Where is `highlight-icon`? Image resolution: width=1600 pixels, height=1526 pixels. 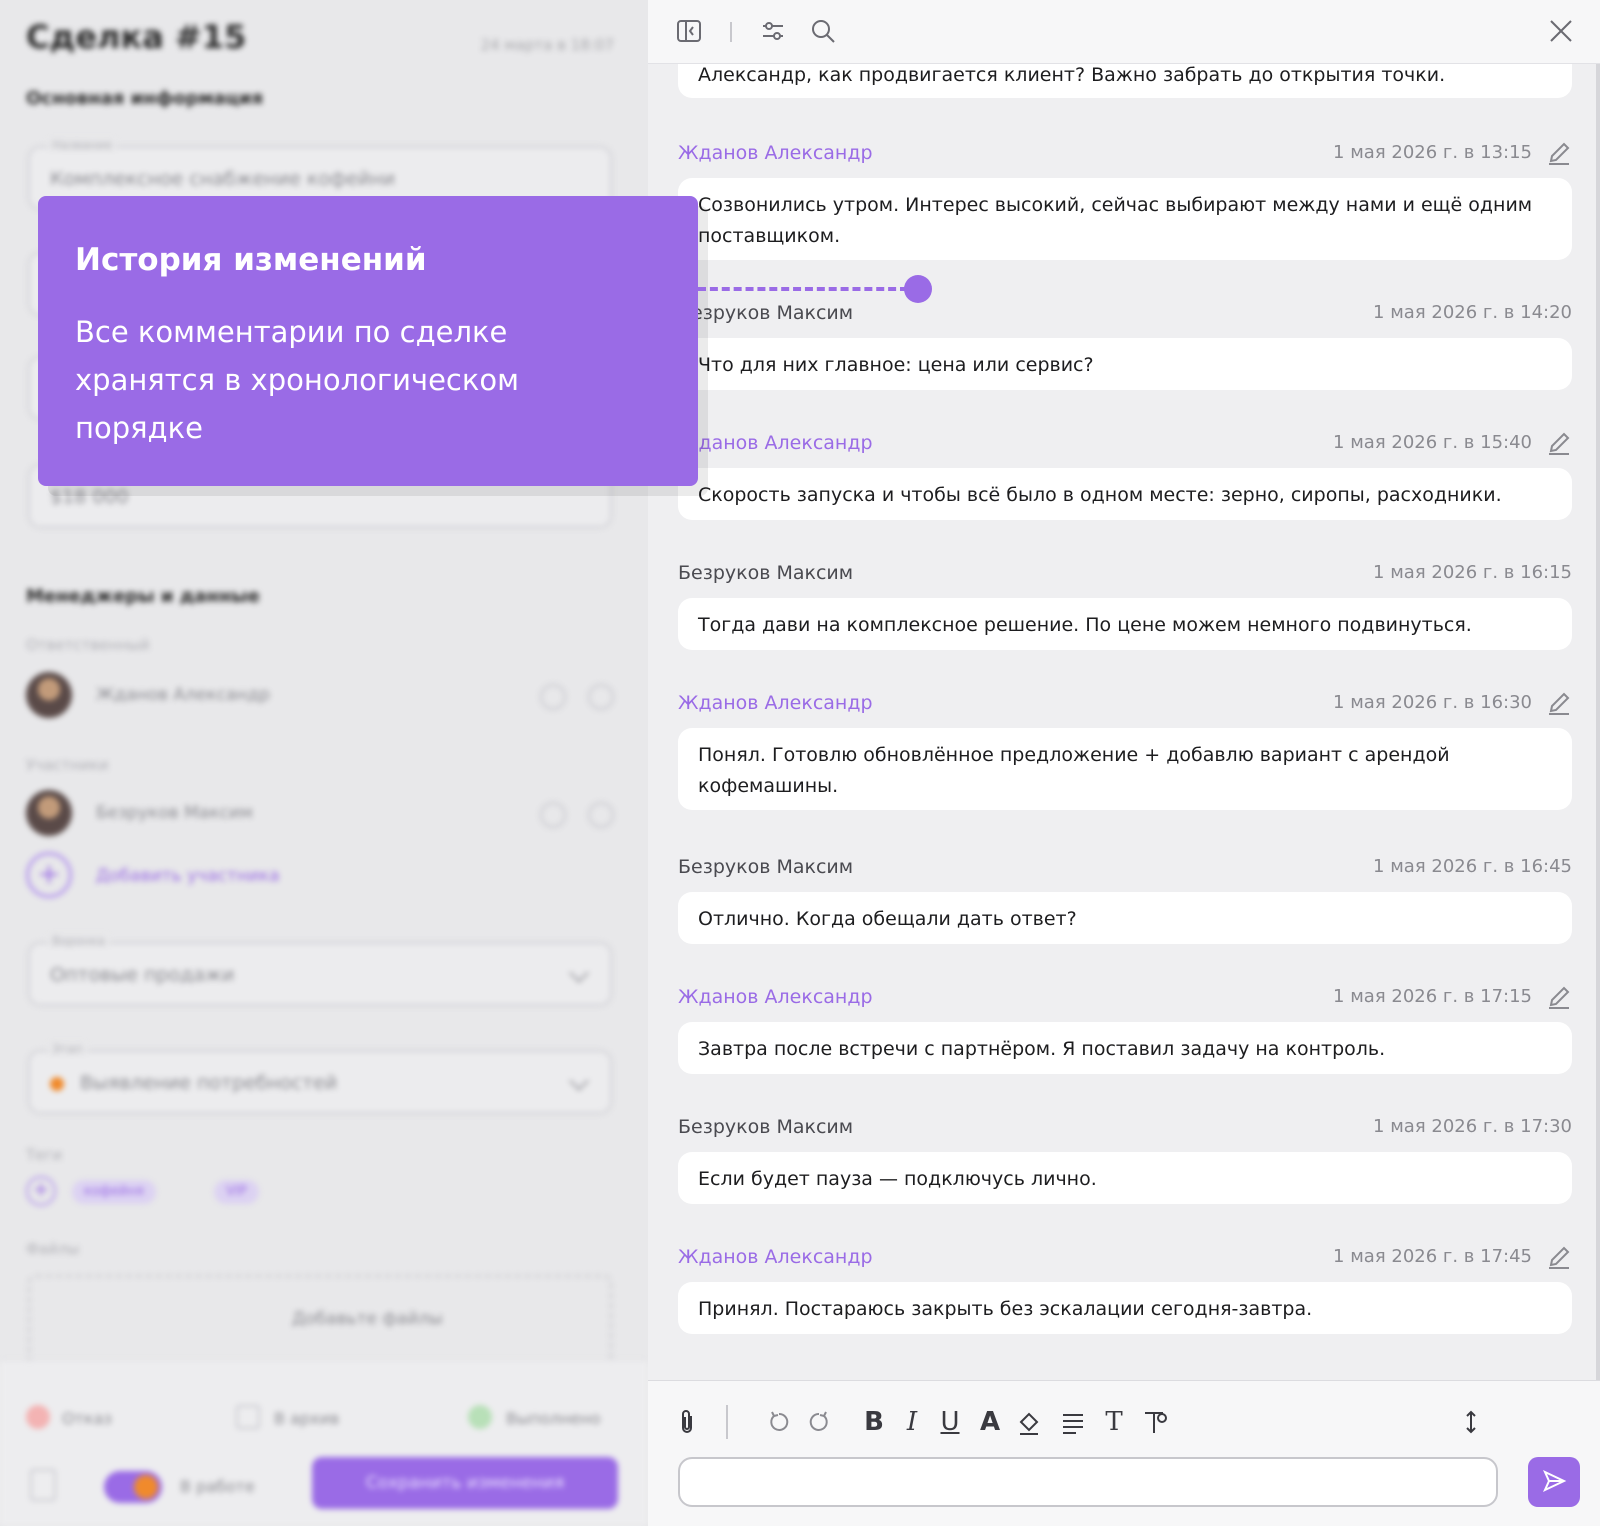
highlight-icon is located at coordinates (1030, 1422).